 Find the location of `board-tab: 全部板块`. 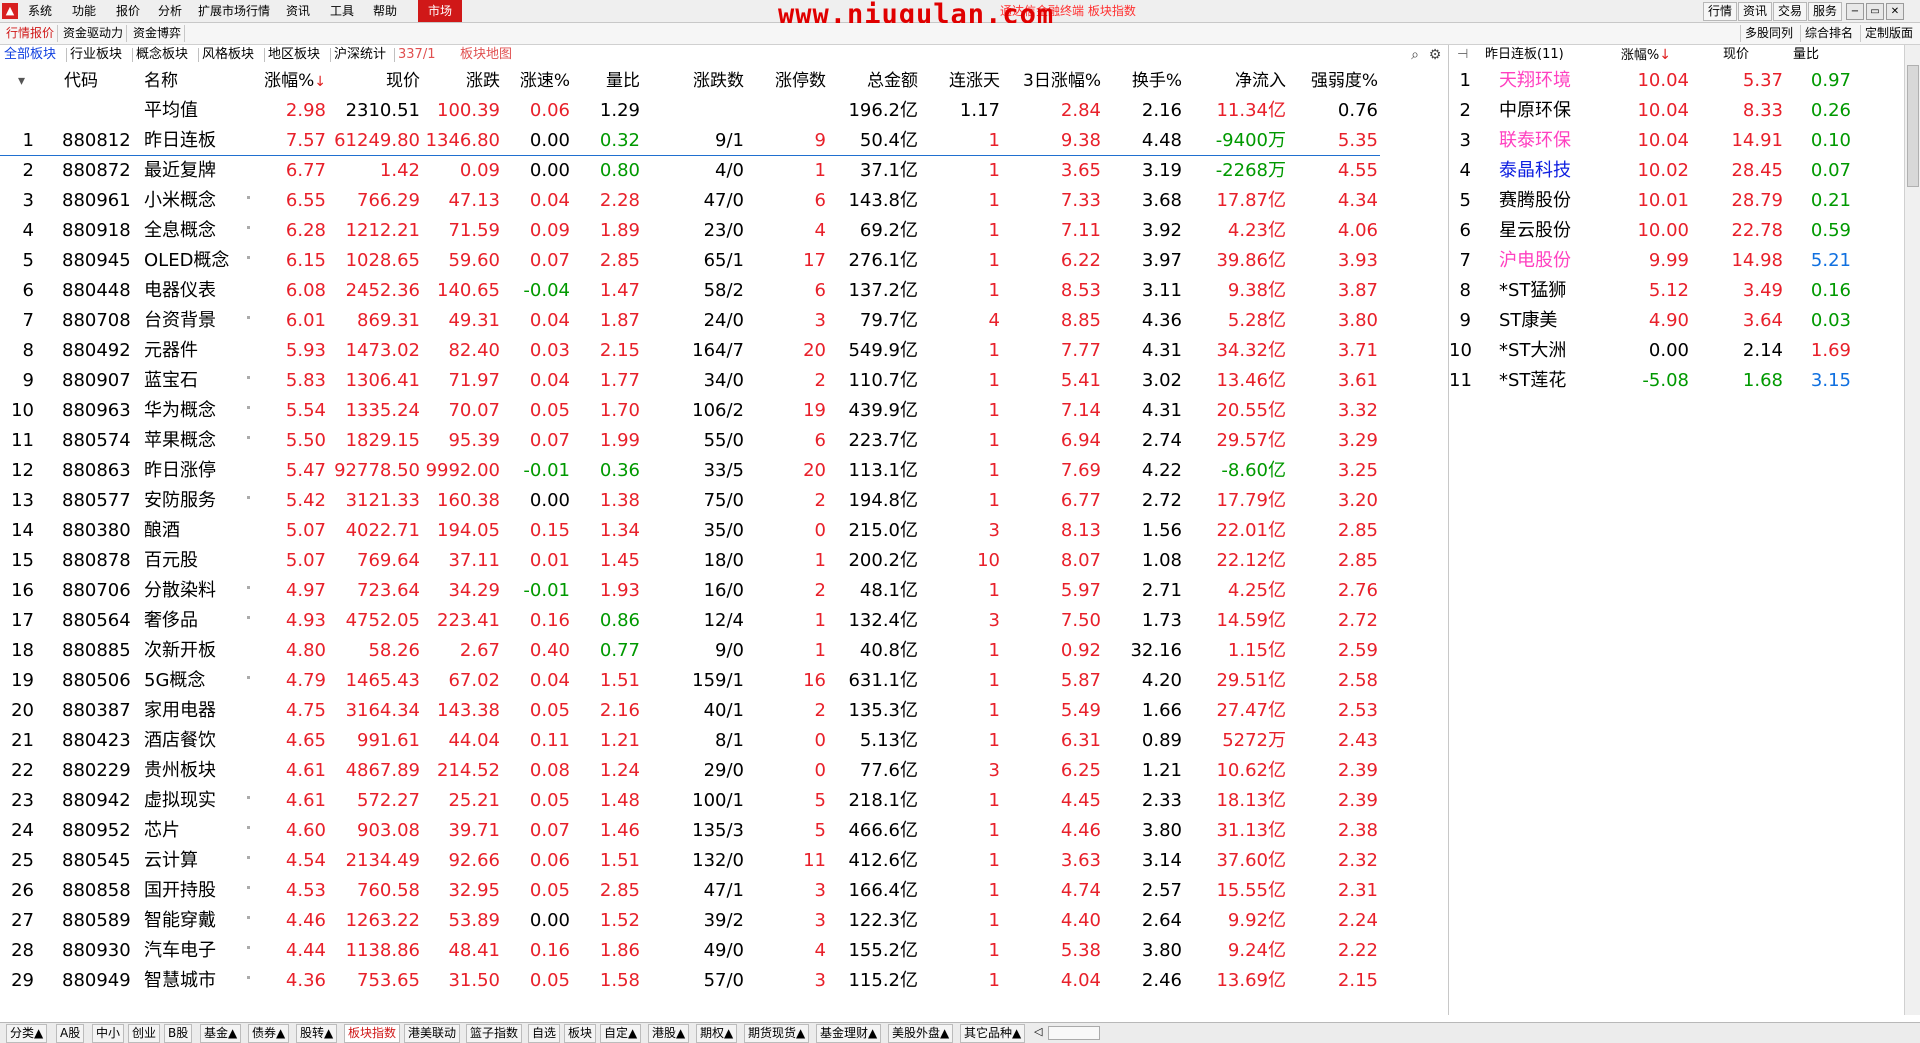

board-tab: 全部板块 is located at coordinates (30, 55).